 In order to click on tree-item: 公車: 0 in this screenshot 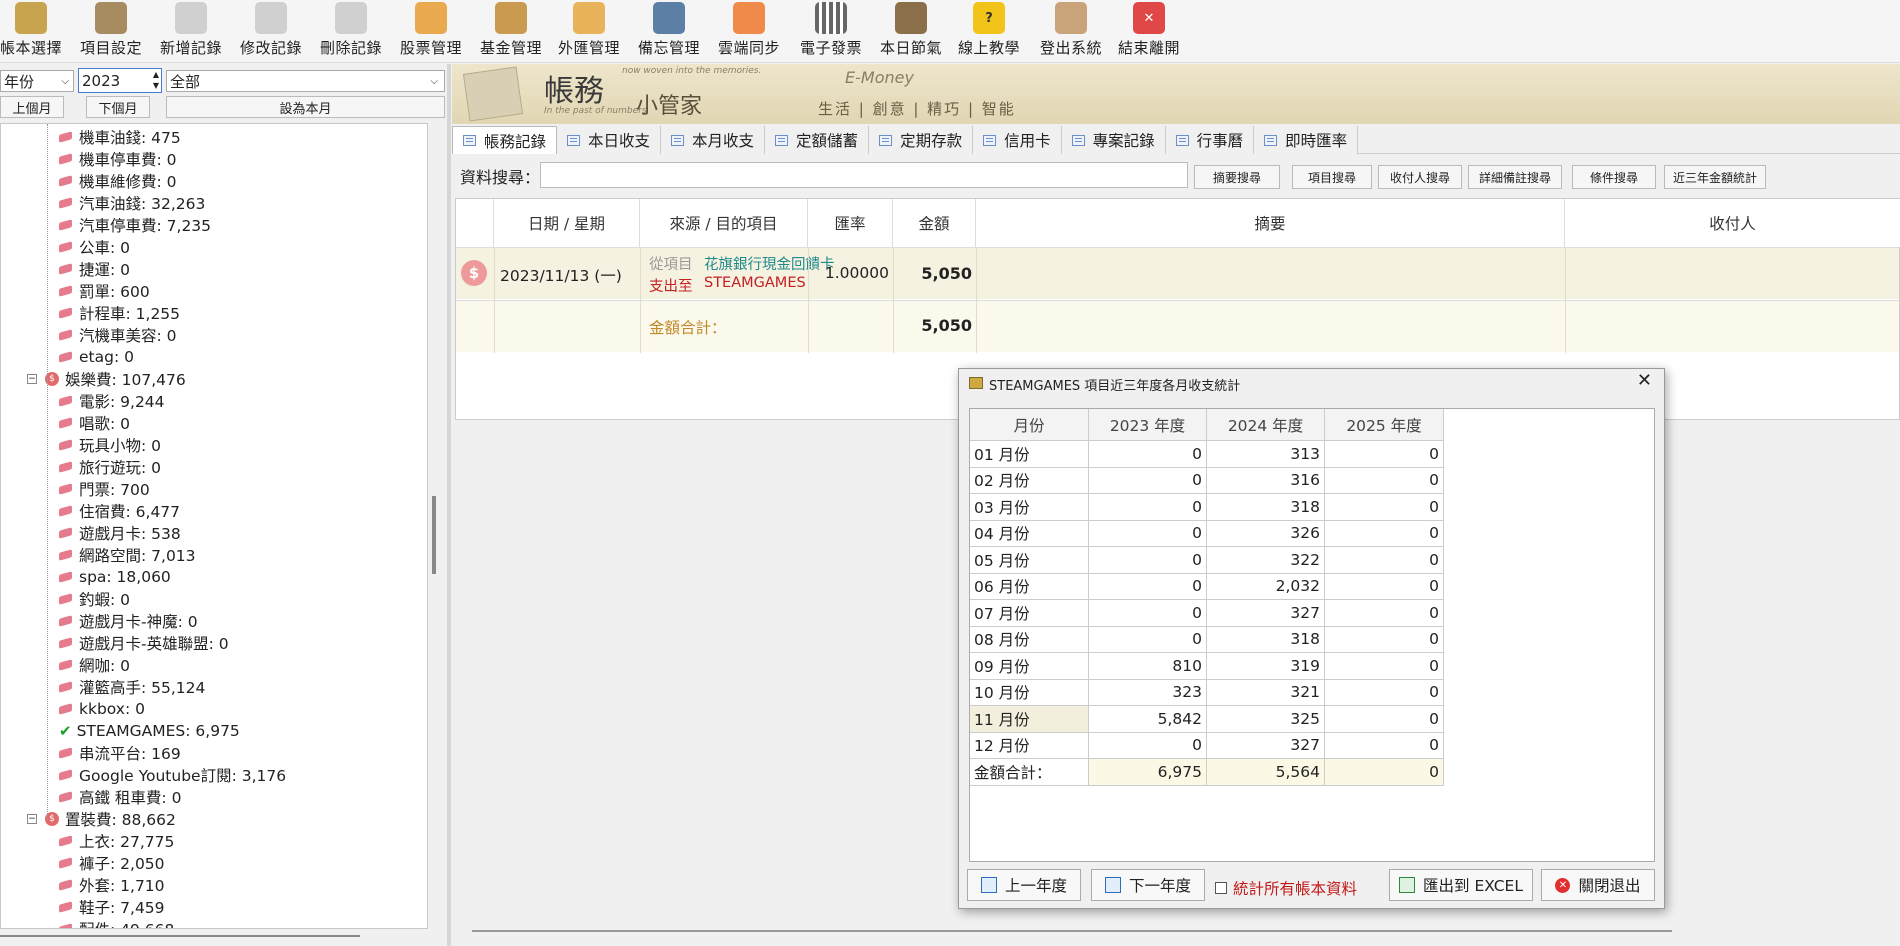, I will do `click(94, 247)`.